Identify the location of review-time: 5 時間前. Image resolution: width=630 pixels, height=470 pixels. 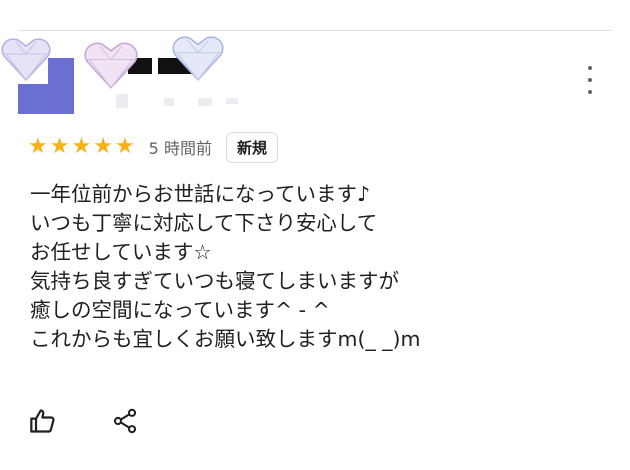
(180, 148).